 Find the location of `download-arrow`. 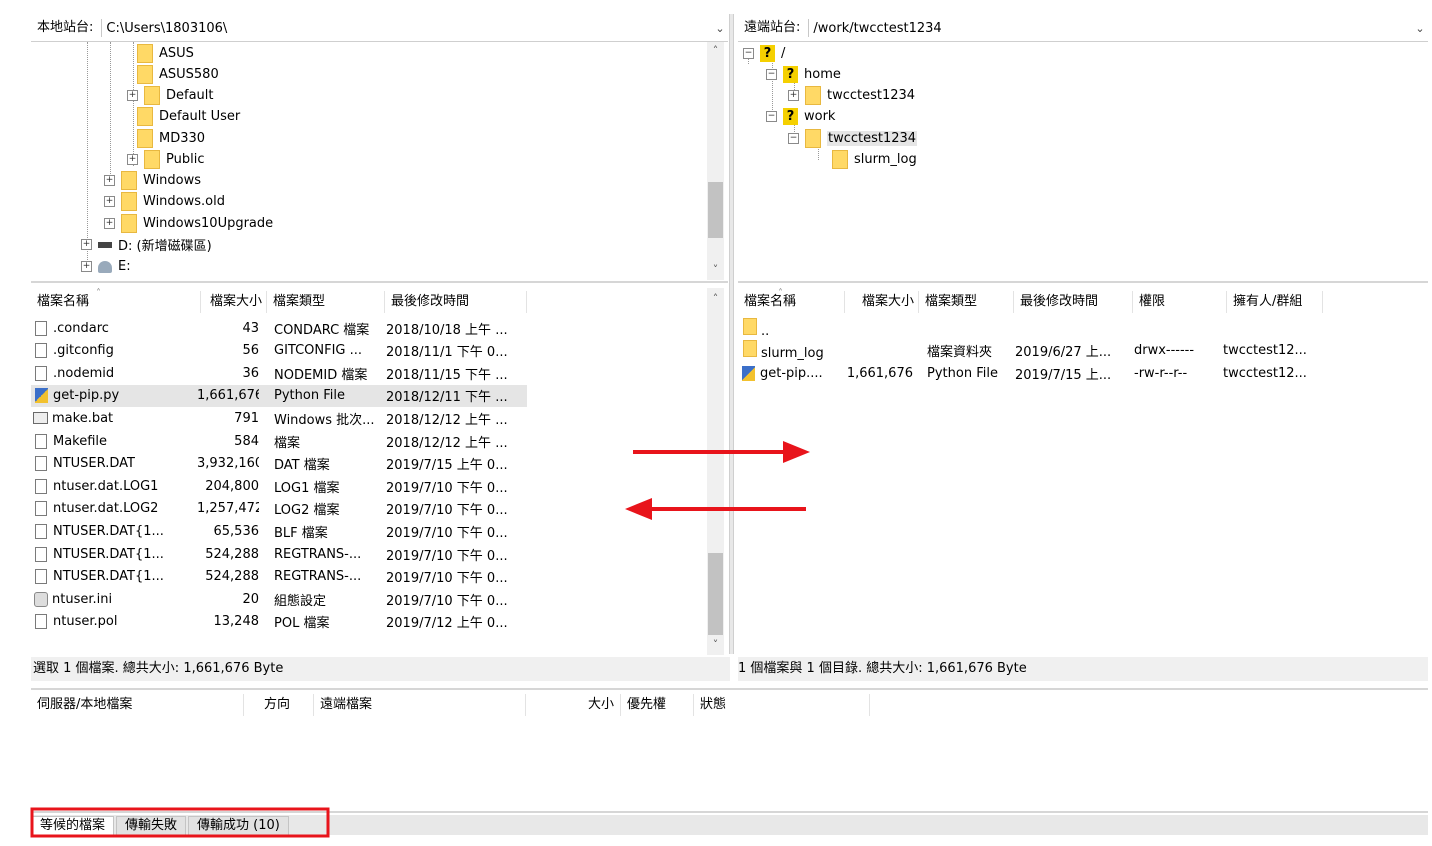

download-arrow is located at coordinates (715, 509).